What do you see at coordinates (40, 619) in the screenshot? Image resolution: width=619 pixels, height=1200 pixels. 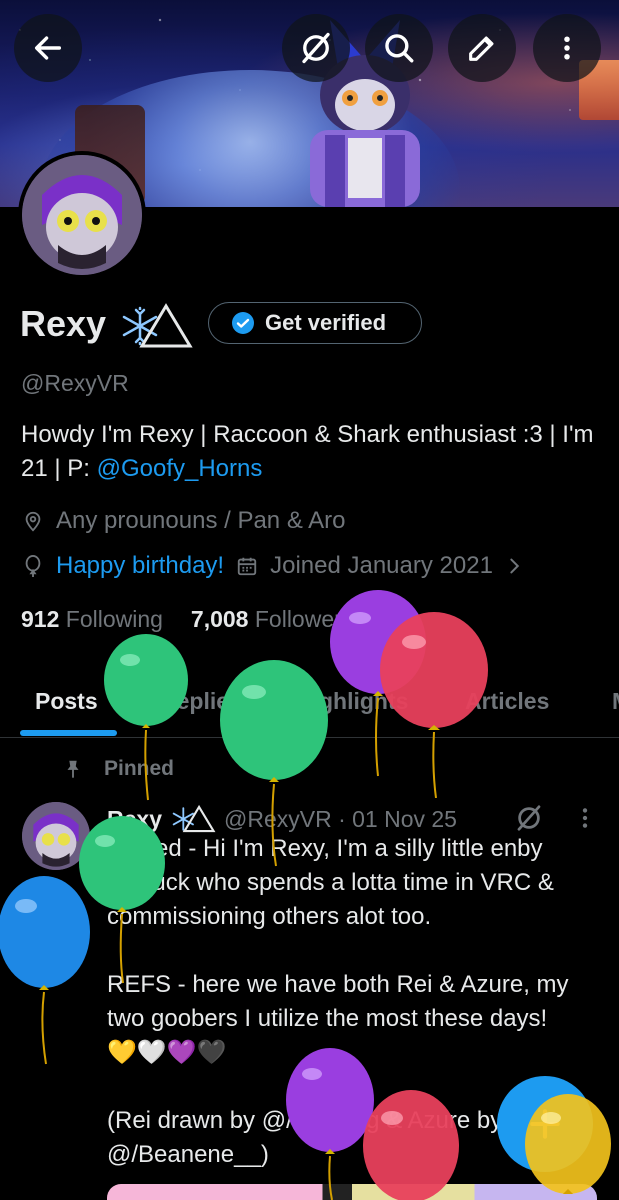 I see `following-count: 912` at bounding box center [40, 619].